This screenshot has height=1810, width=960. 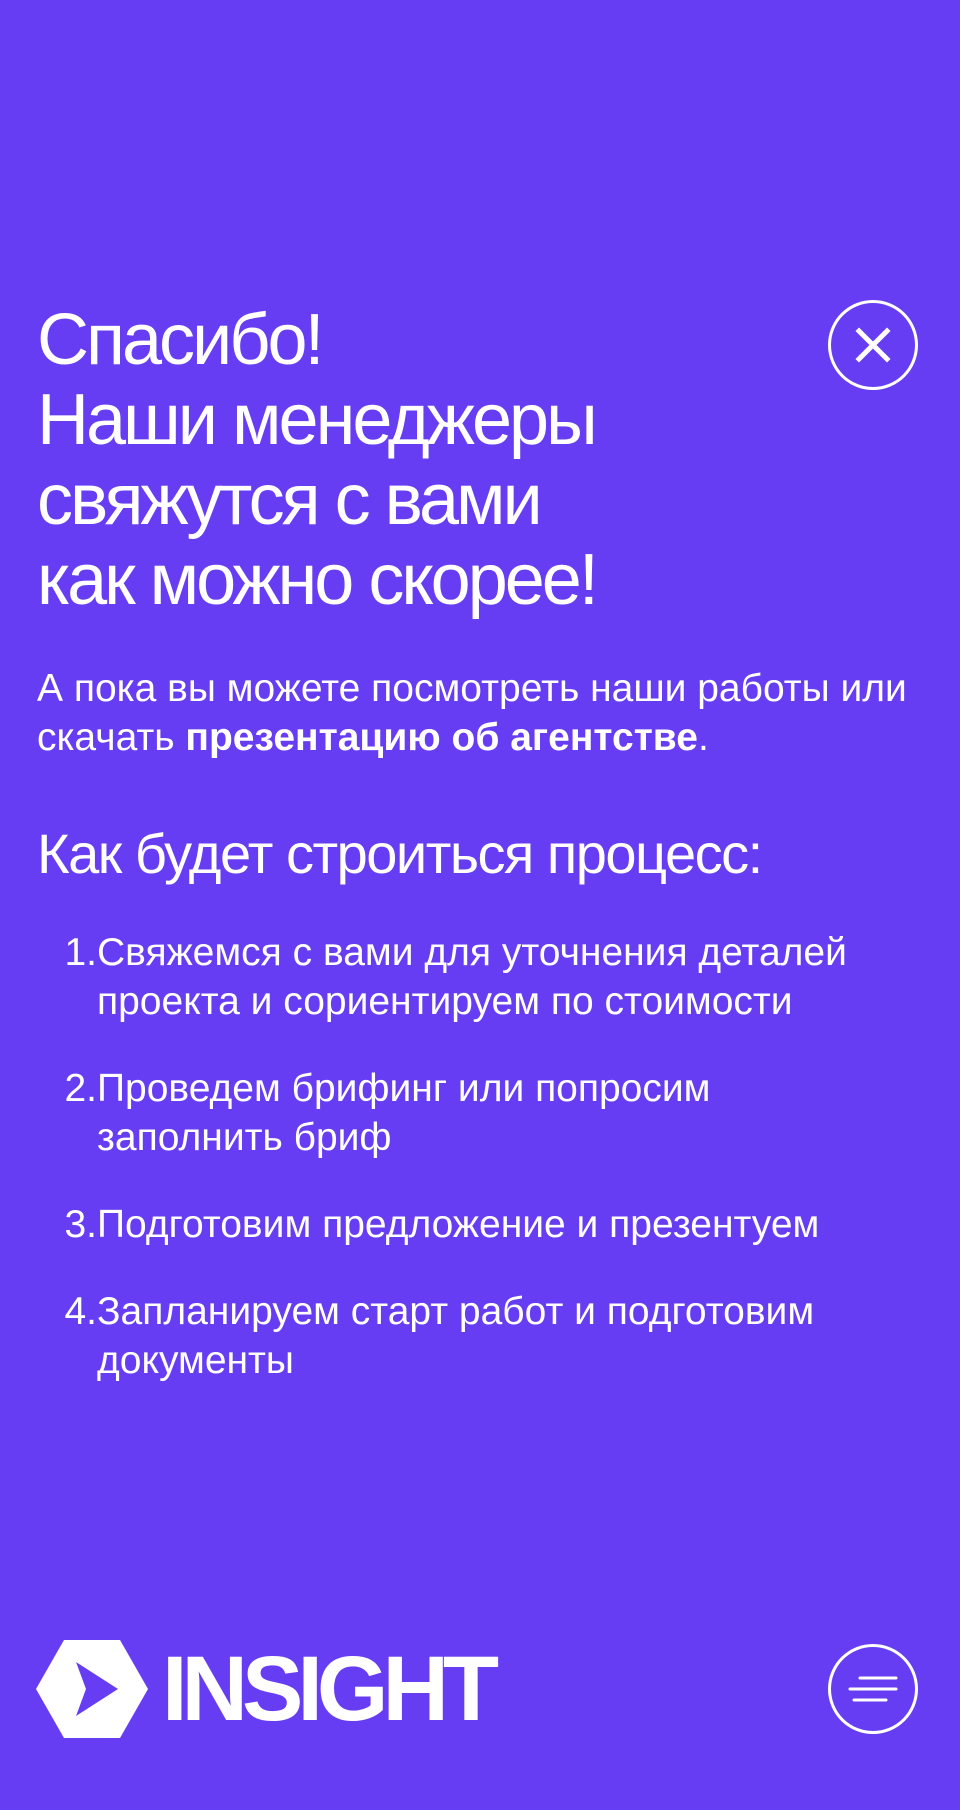 I want to click on menu-button, so click(x=873, y=1689).